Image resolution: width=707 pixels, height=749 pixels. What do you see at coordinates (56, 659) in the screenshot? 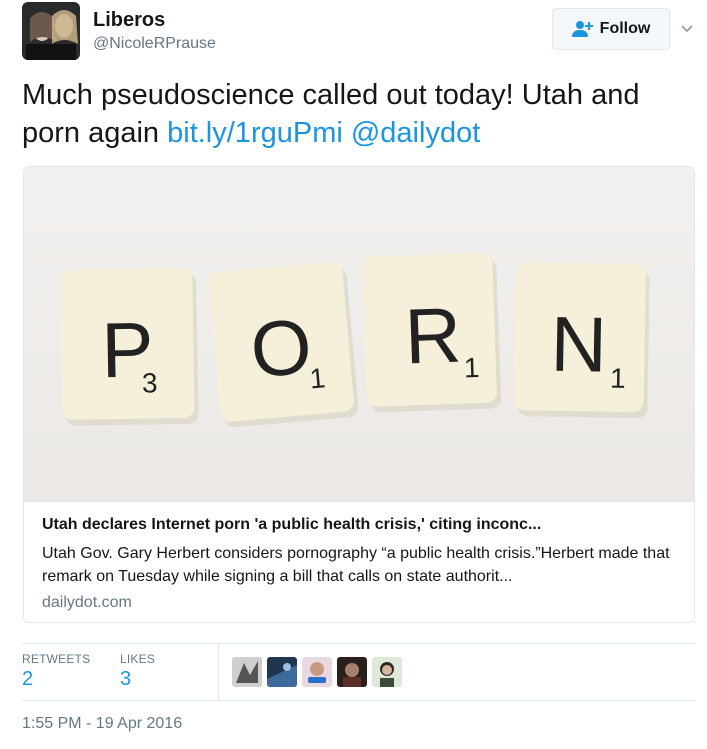
I see `retweets-label: RETWEETS` at bounding box center [56, 659].